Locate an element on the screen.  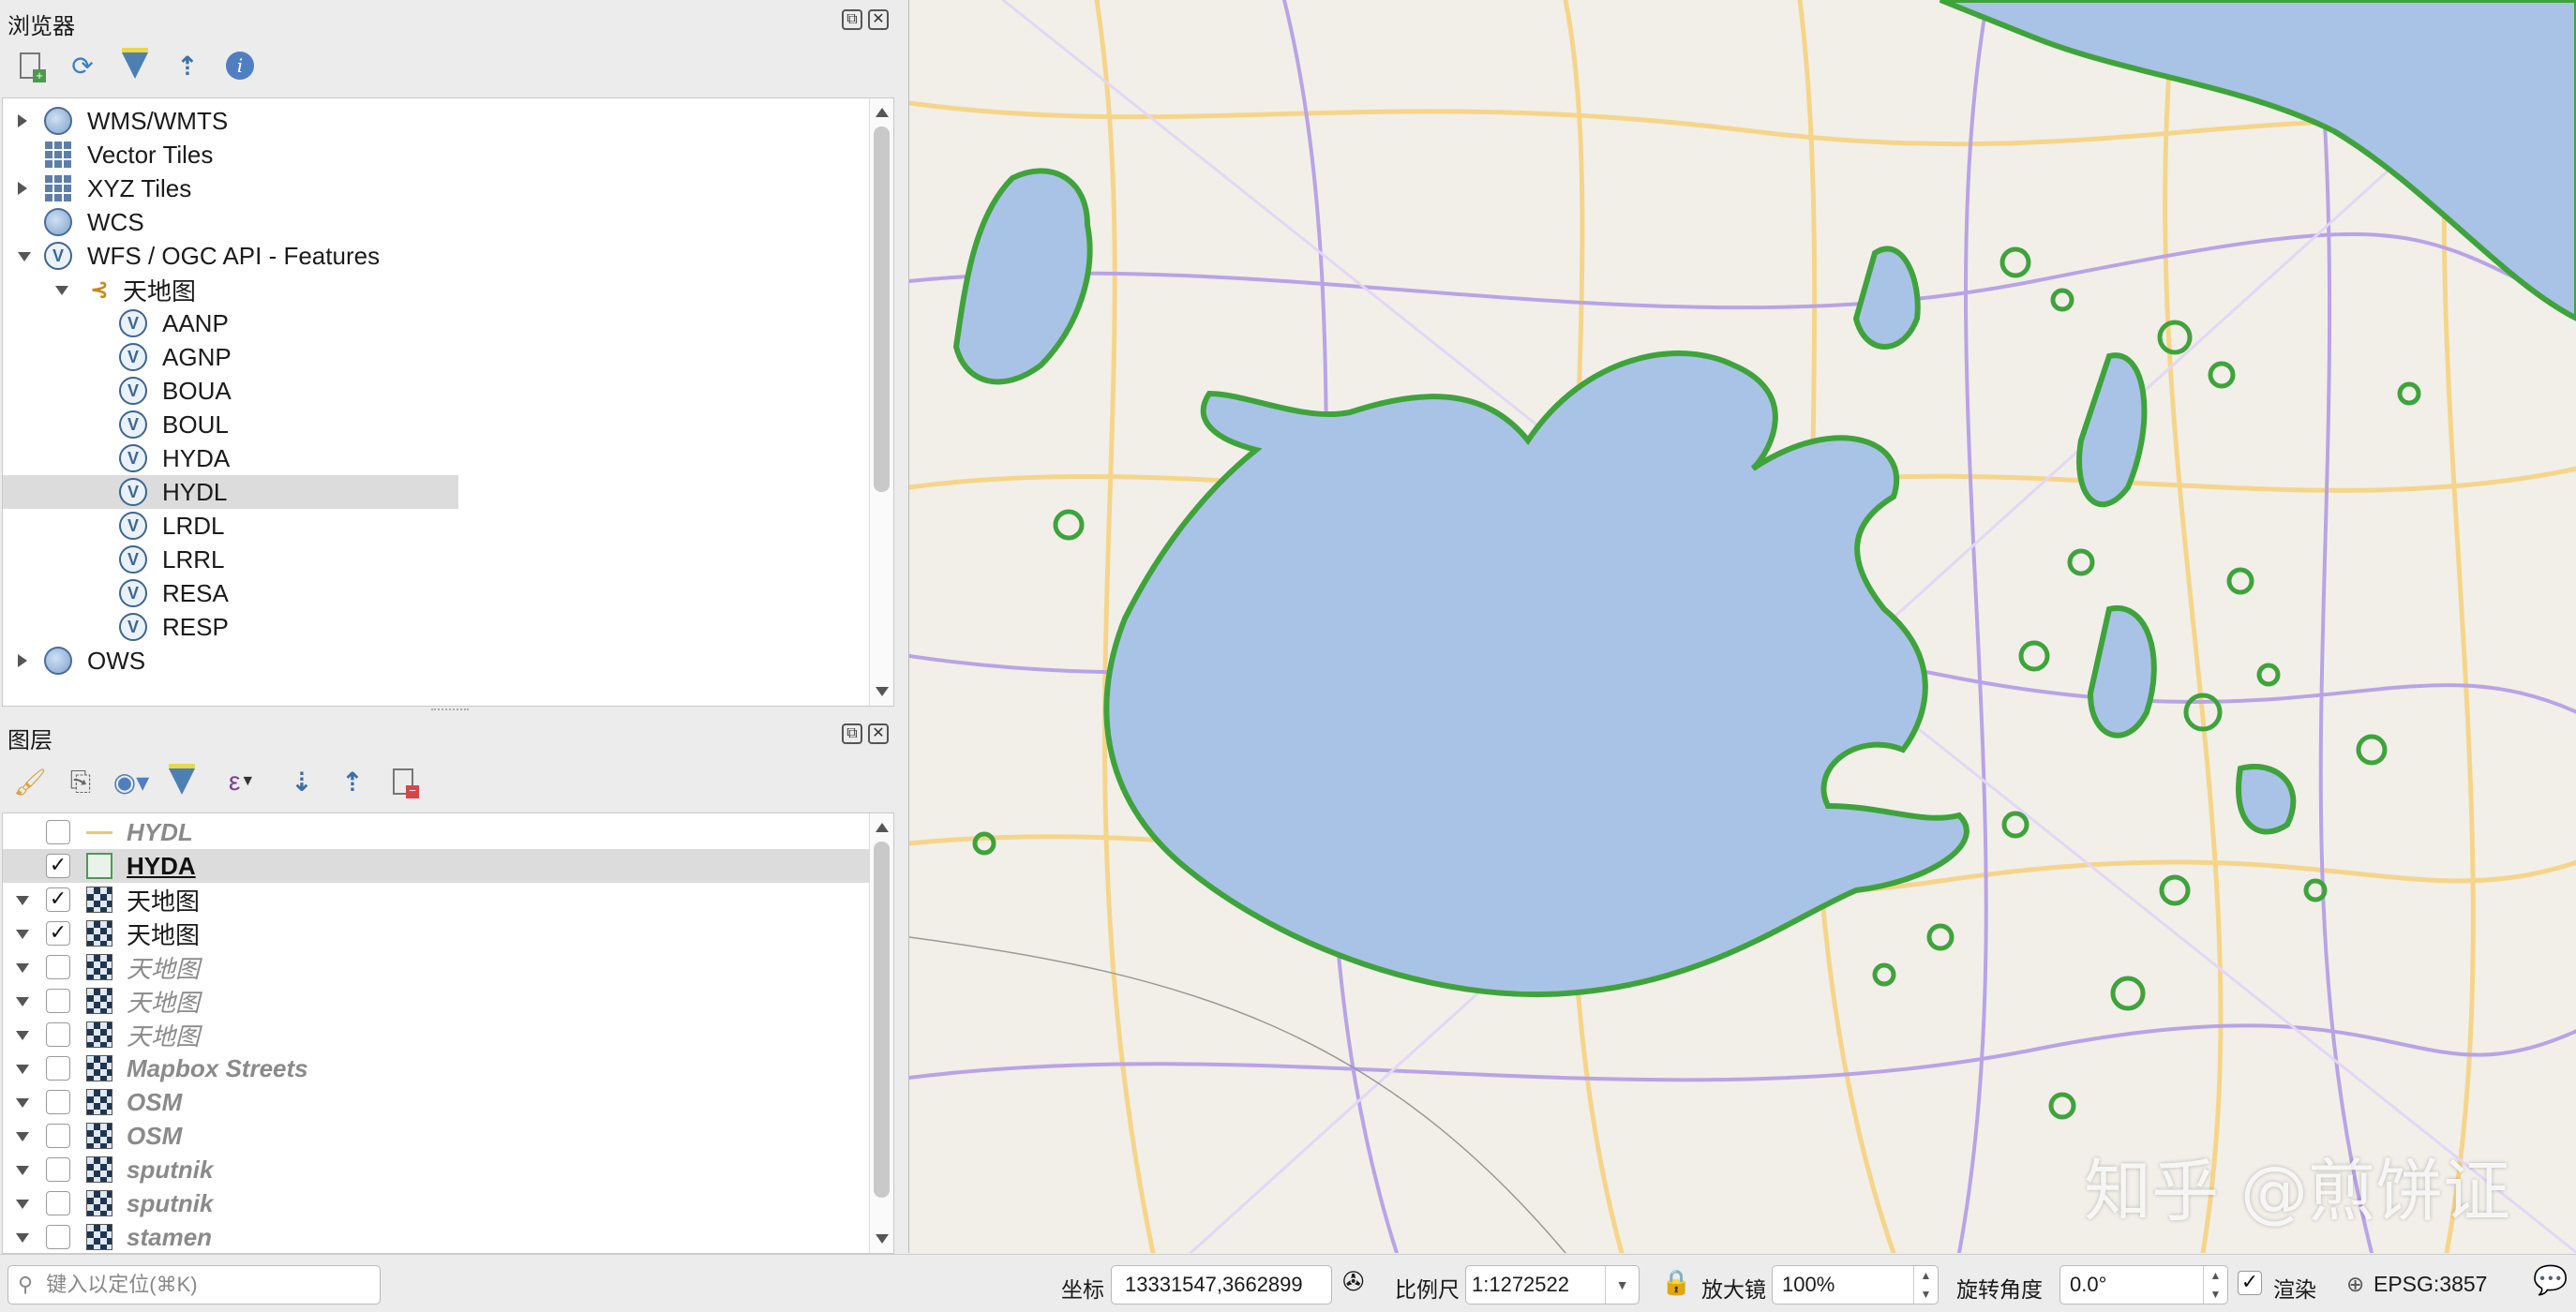
layer-item: Mapbox Streets is located at coordinates (436, 1068).